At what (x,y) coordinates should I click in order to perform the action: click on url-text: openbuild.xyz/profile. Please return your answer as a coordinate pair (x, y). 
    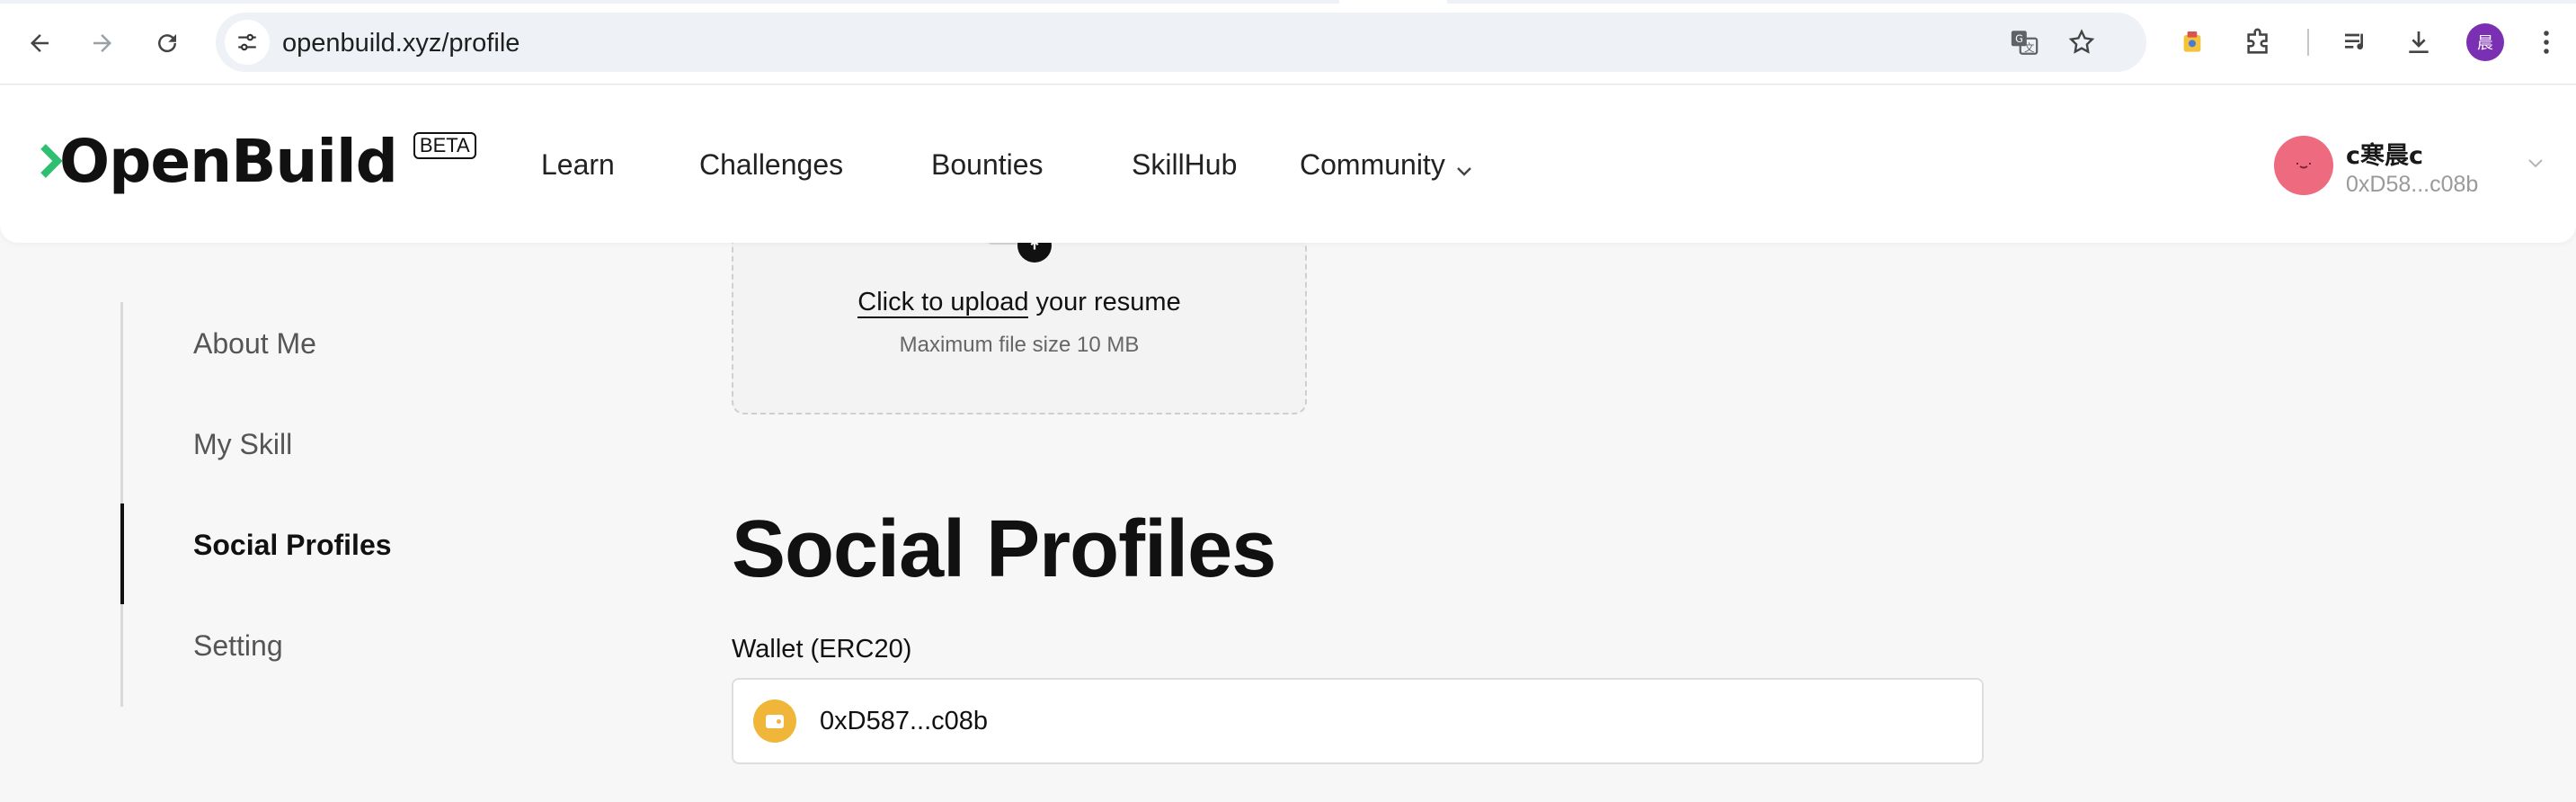
    Looking at the image, I should click on (401, 43).